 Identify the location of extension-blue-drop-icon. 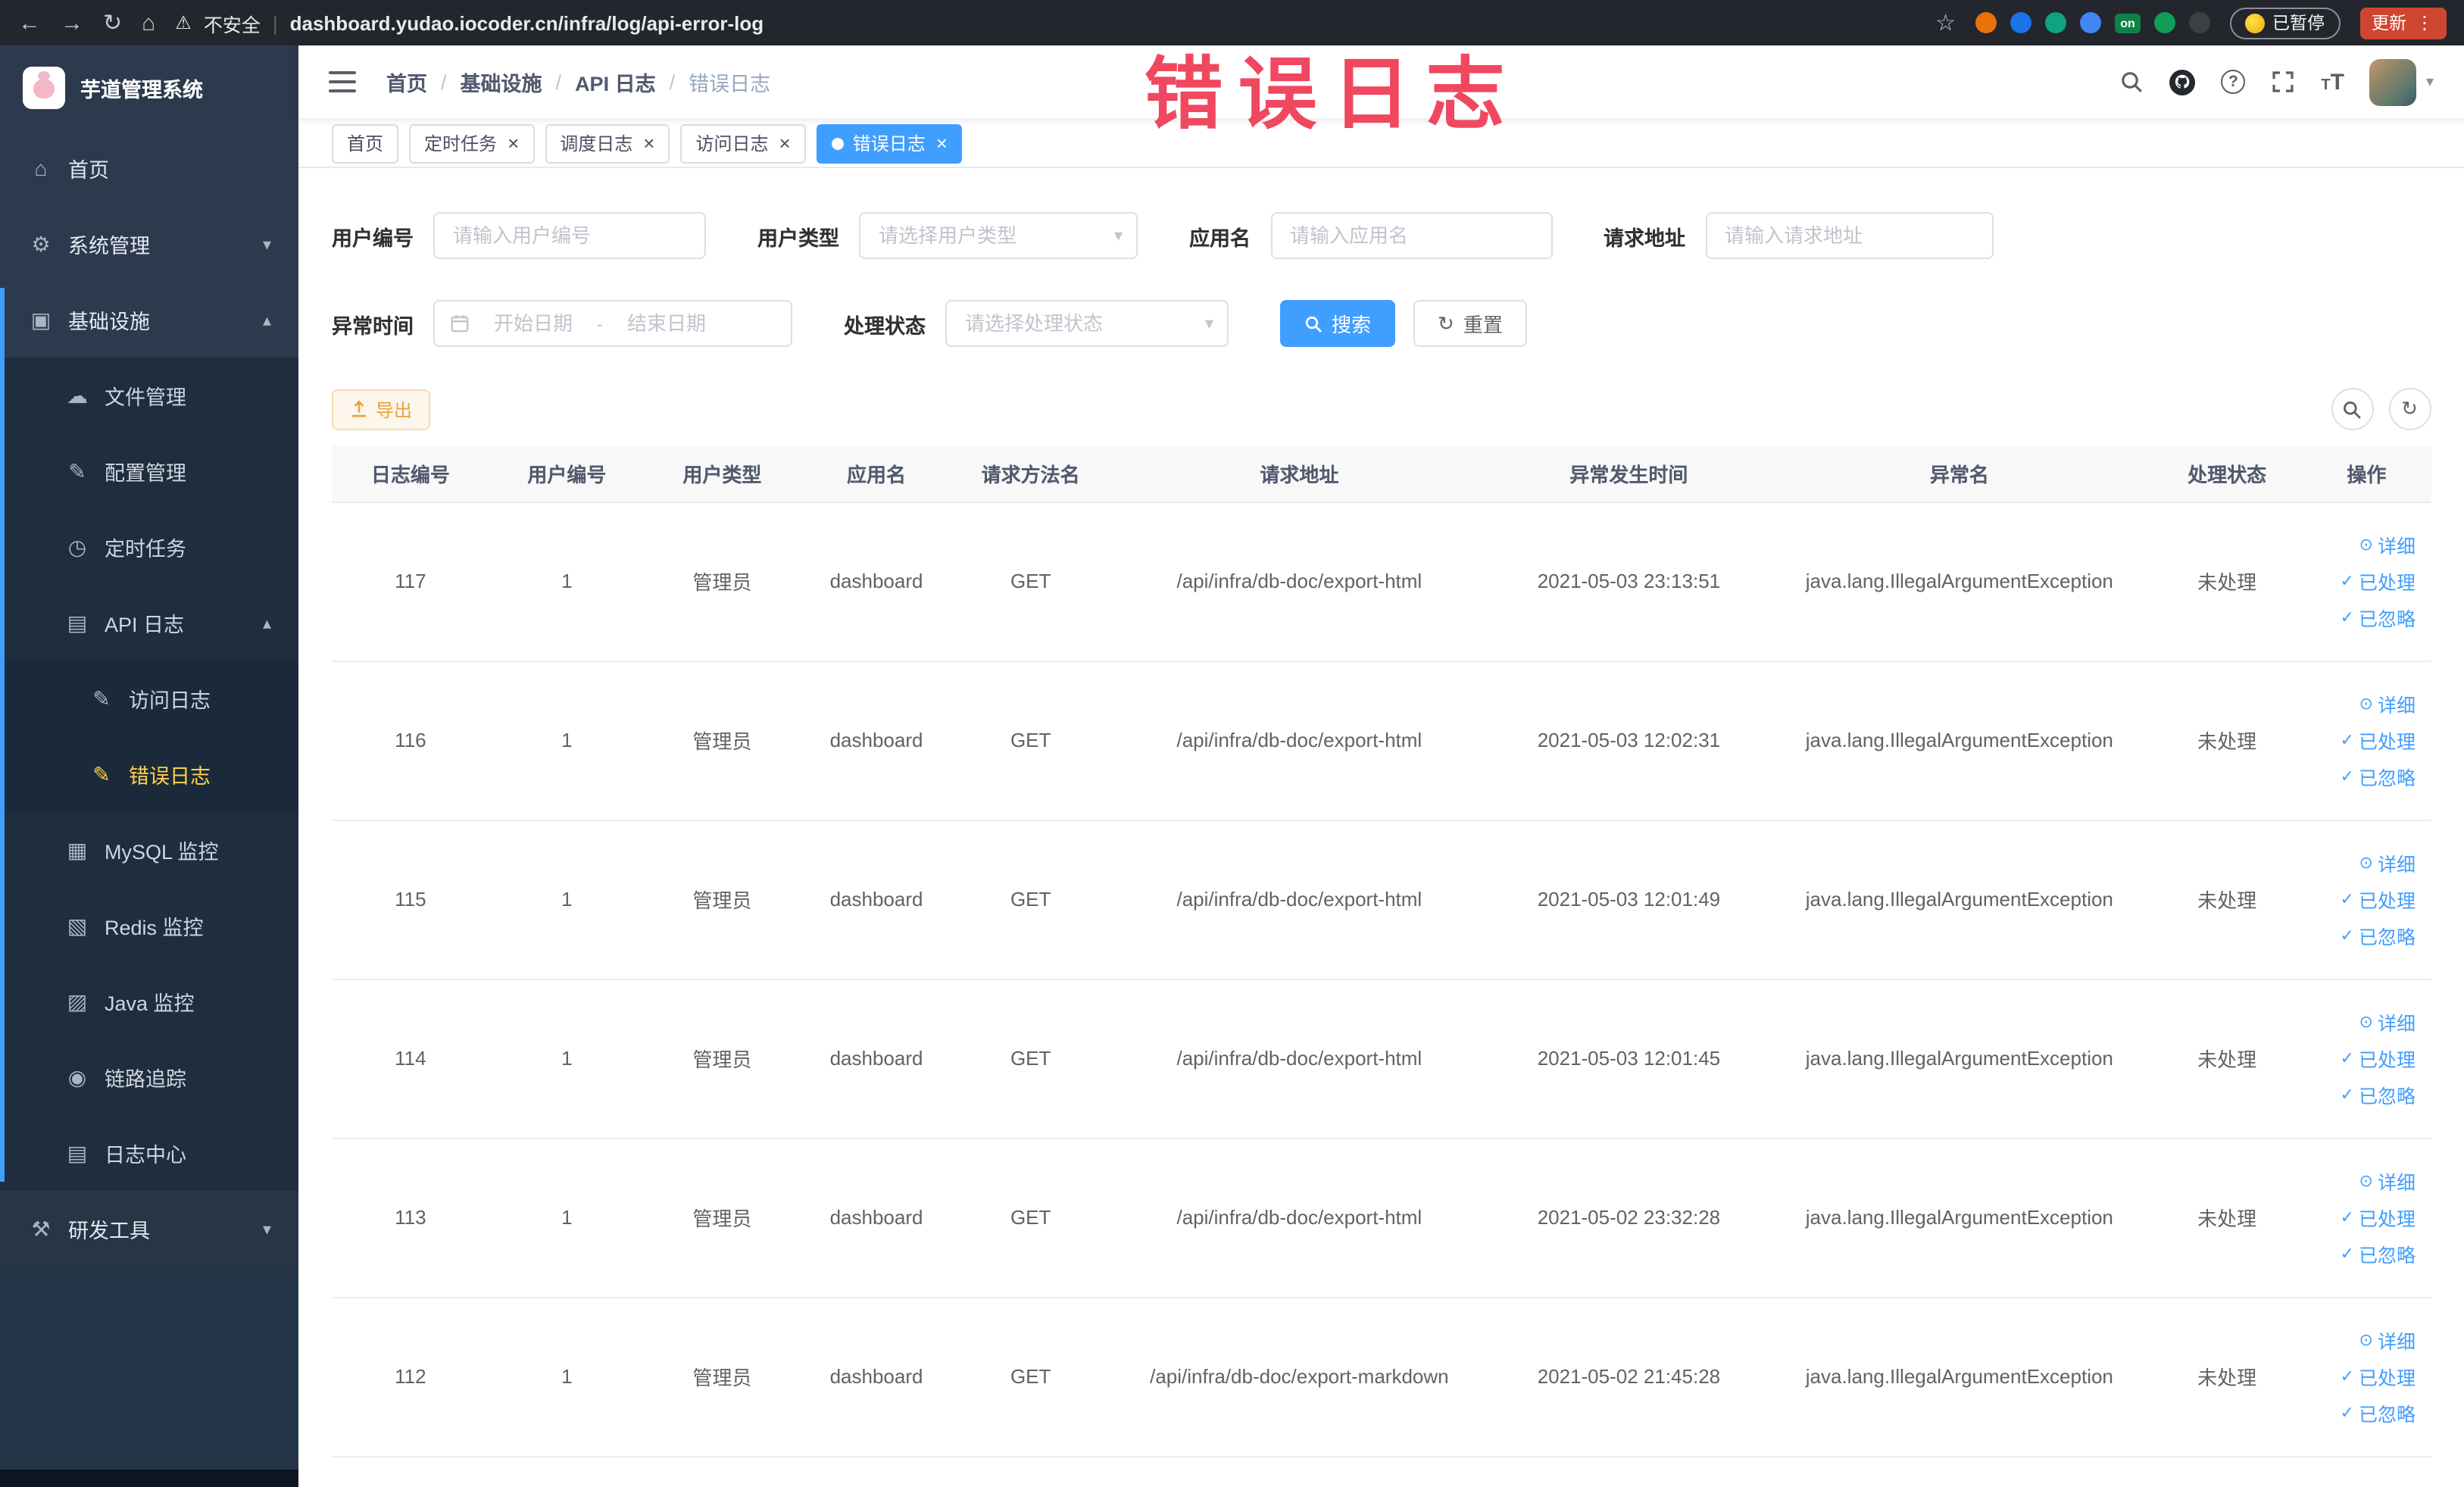
(2020, 22).